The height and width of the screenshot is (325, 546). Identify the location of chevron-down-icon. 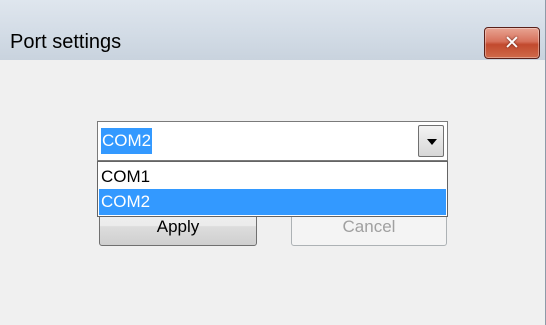
(431, 141).